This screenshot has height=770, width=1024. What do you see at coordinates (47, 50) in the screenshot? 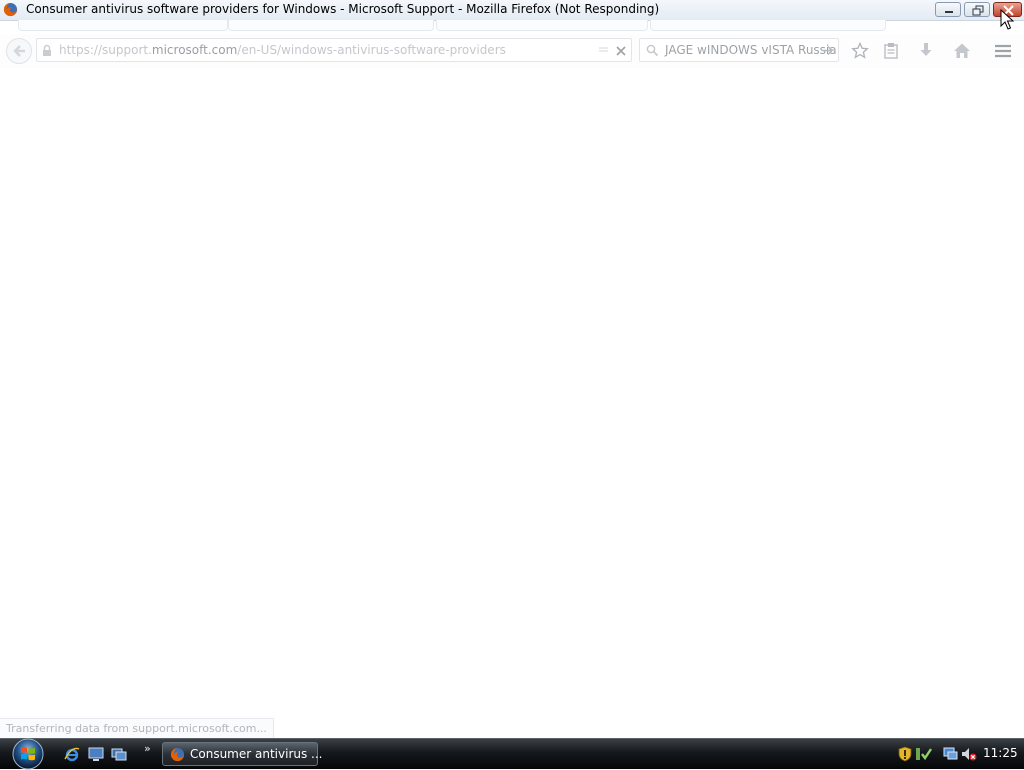
I see `lock-icon` at bounding box center [47, 50].